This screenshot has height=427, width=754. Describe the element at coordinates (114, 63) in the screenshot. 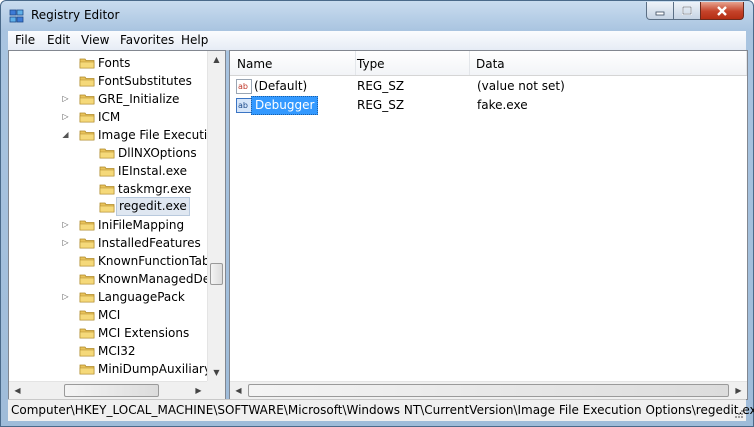

I see `tree-item-label: Fonts` at that location.